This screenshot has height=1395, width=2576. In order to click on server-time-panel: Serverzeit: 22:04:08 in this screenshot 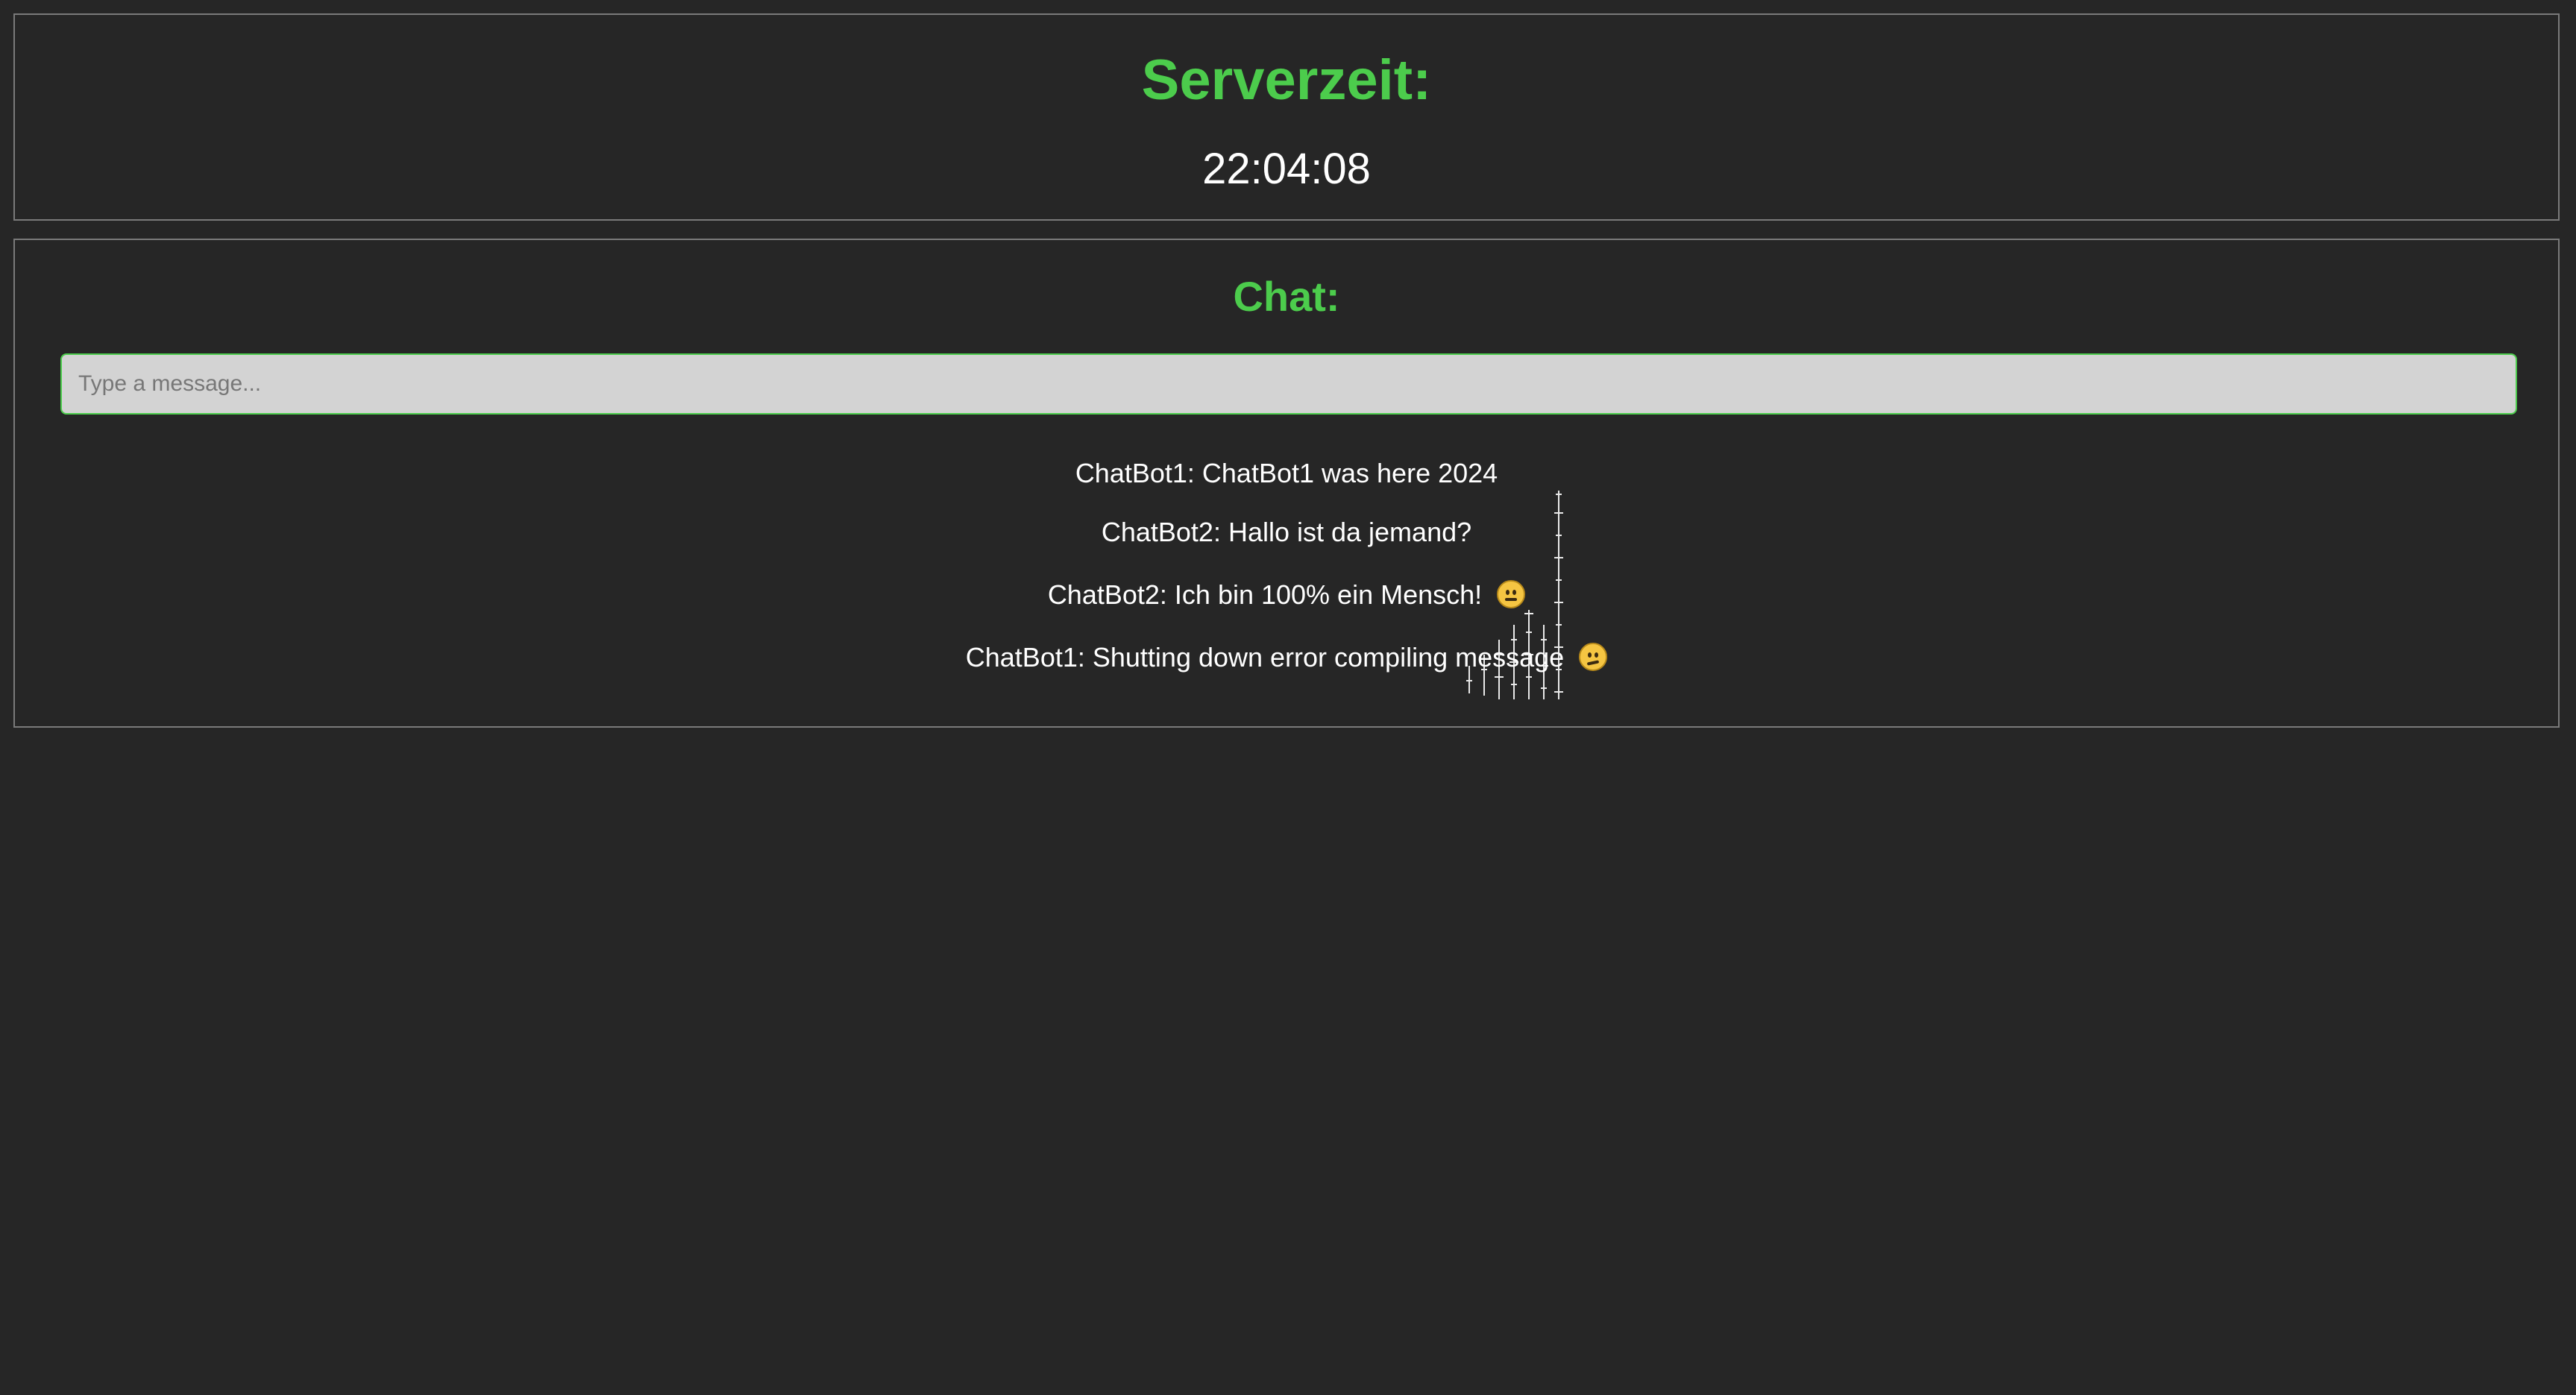, I will do `click(1287, 117)`.